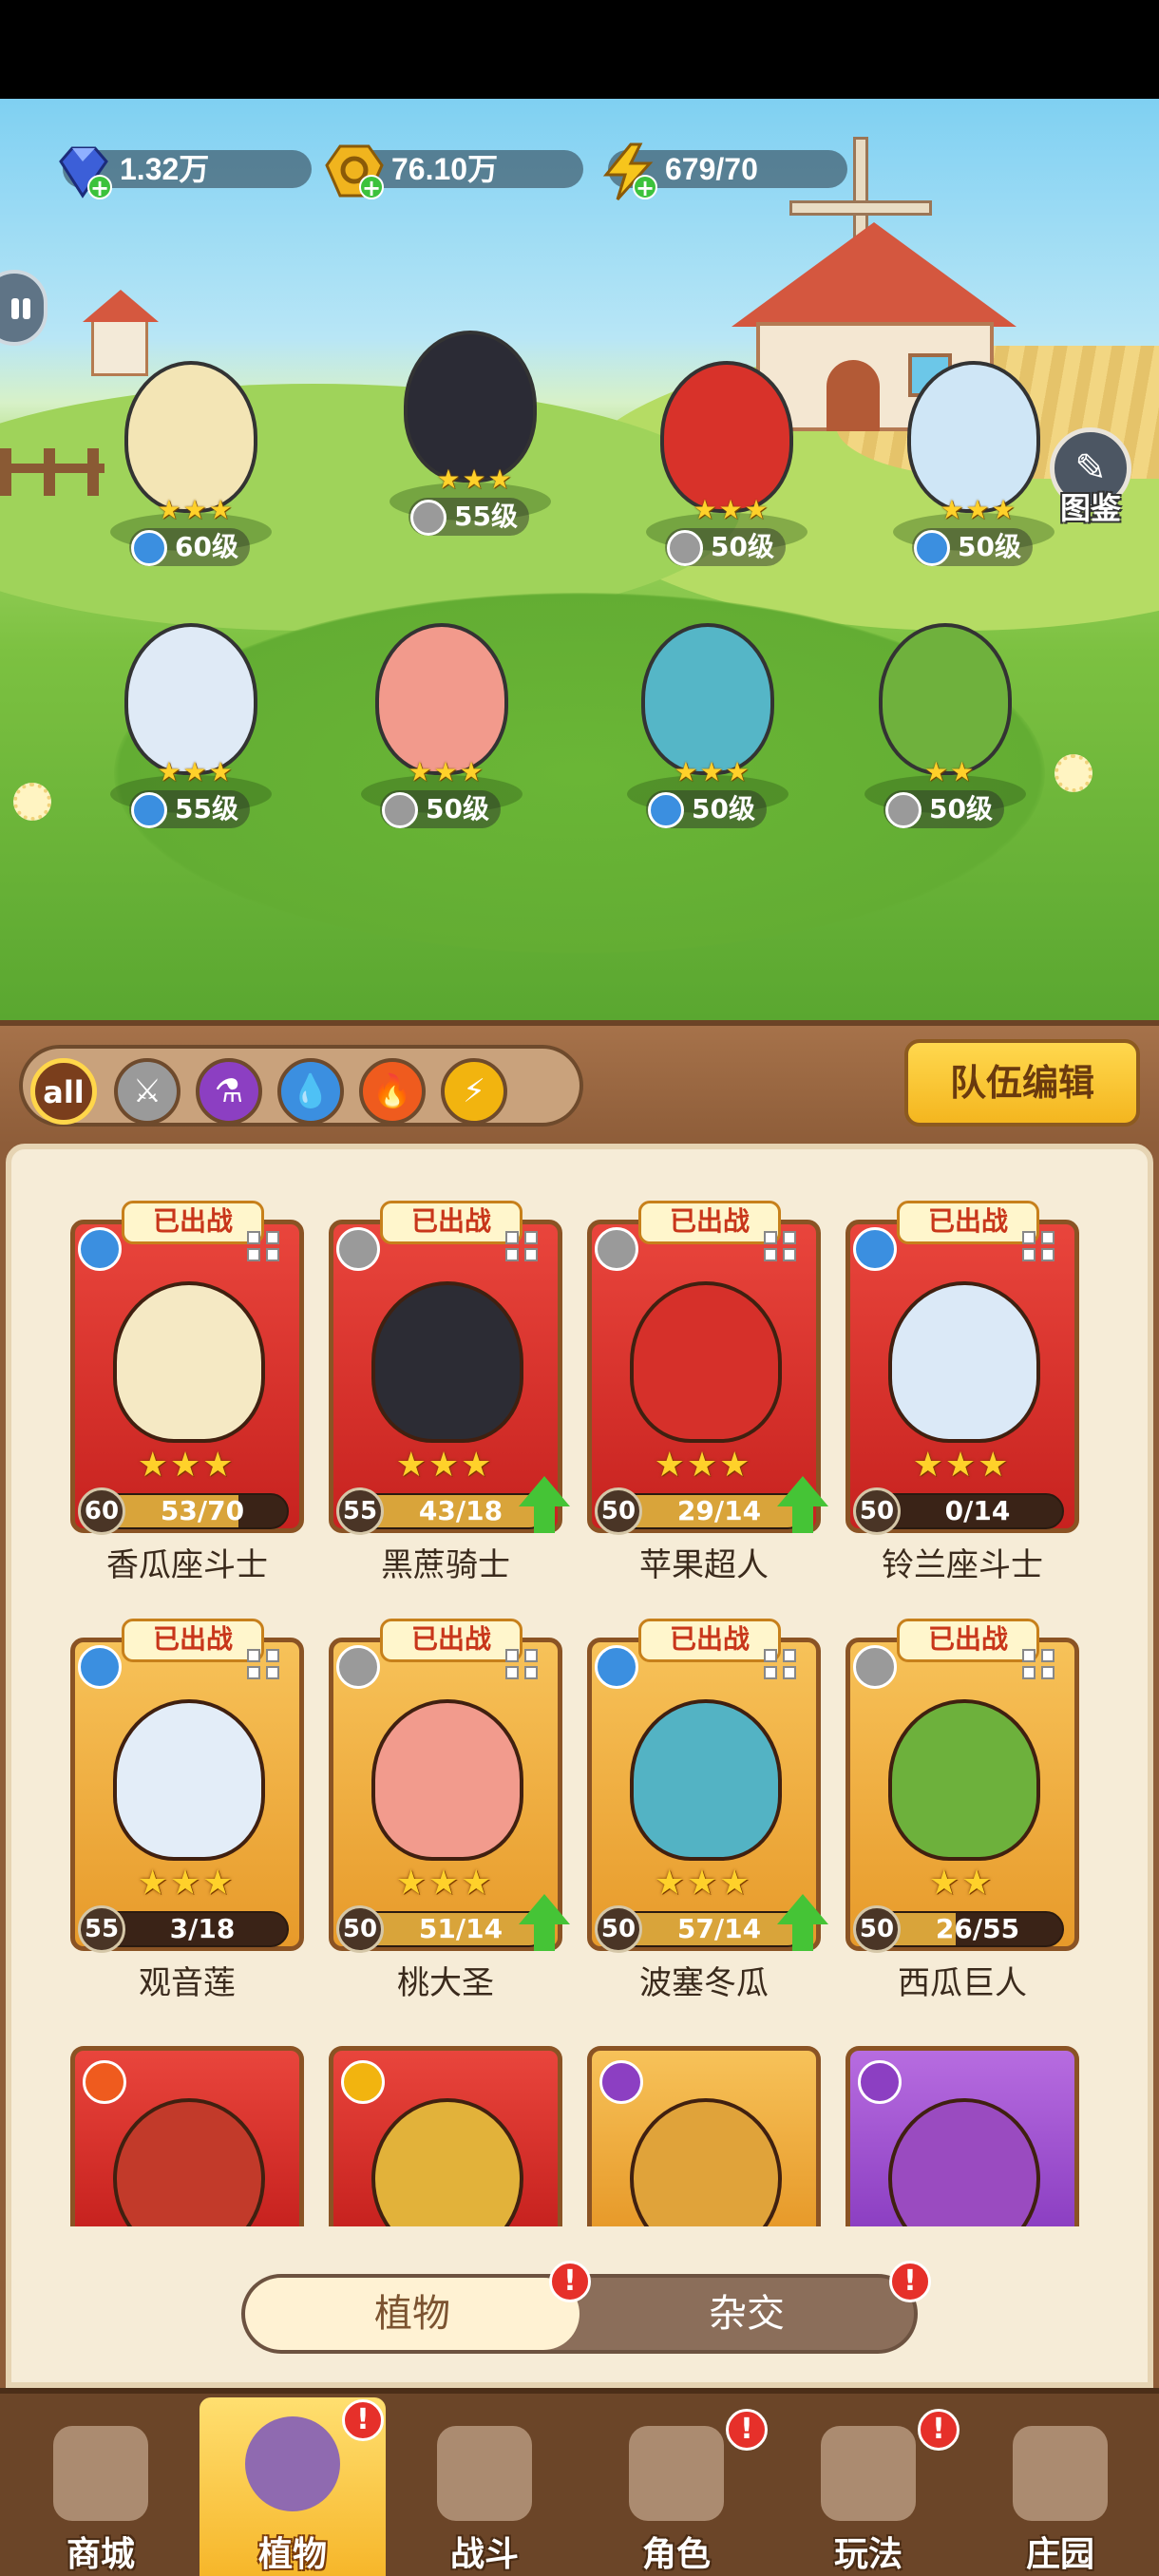 This screenshot has height=2576, width=1159. What do you see at coordinates (182, 170) in the screenshot?
I see `gem-counter: 1.32万 +` at bounding box center [182, 170].